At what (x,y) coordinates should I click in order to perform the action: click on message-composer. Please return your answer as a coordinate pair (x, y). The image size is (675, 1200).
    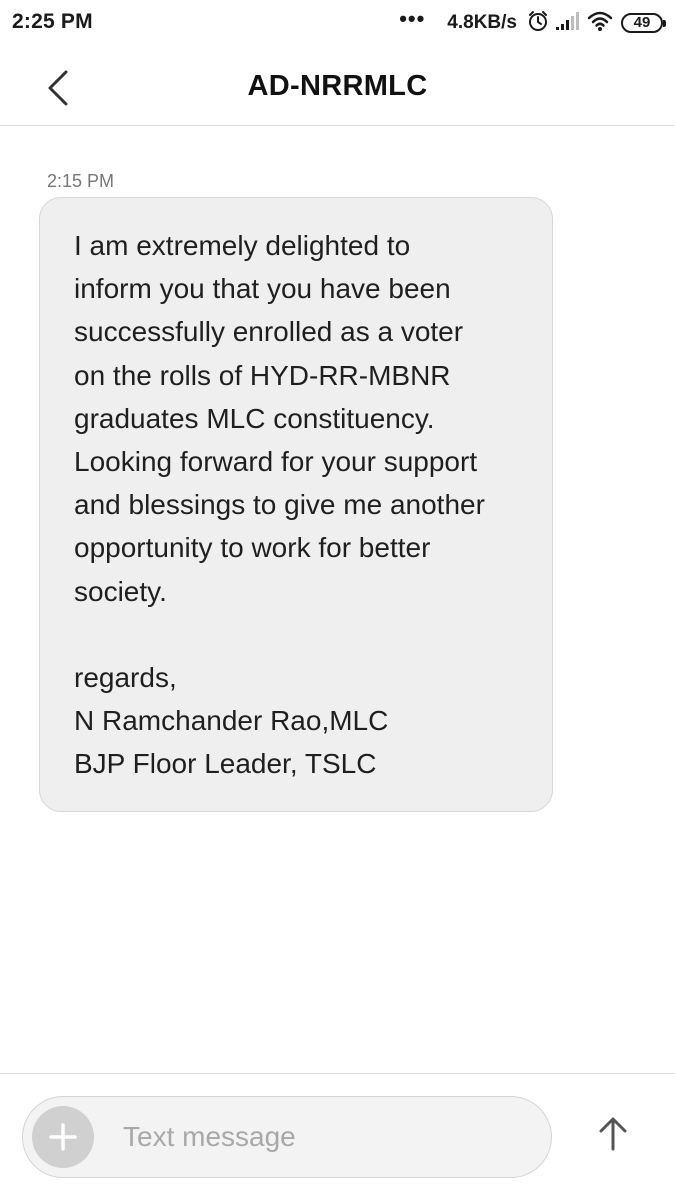
    Looking at the image, I should click on (287, 1137).